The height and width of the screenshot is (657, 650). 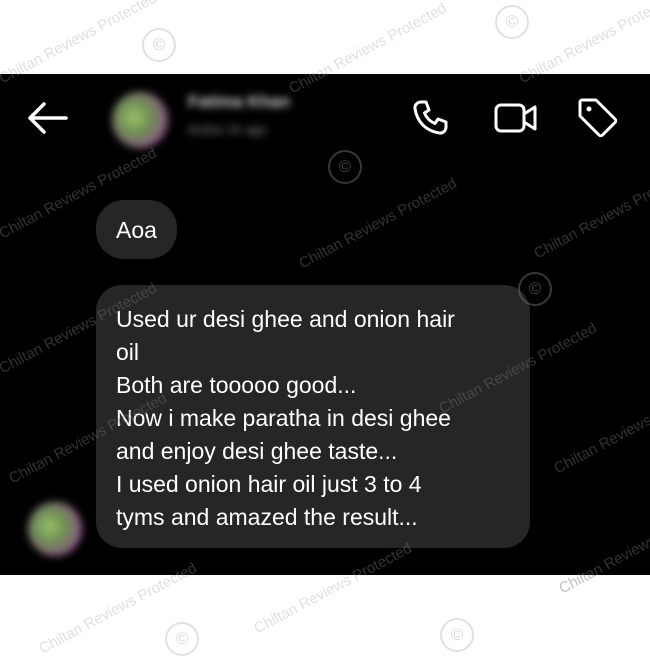 I want to click on tag-icon, so click(x=598, y=118).